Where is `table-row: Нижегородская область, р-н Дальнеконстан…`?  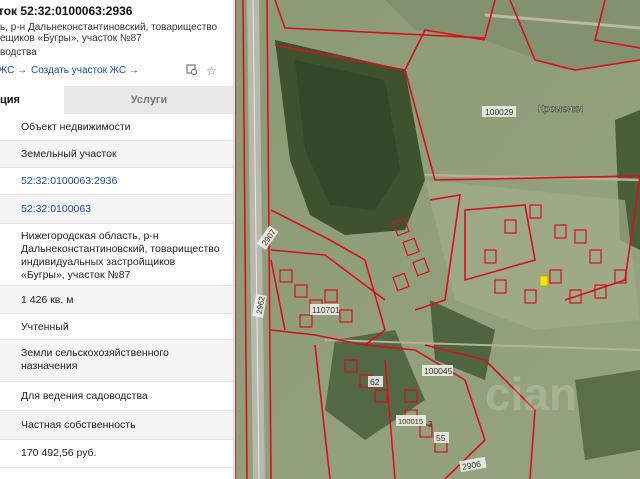
table-row: Нижегородская область, р-н Дальнеконстан… is located at coordinates (116, 255).